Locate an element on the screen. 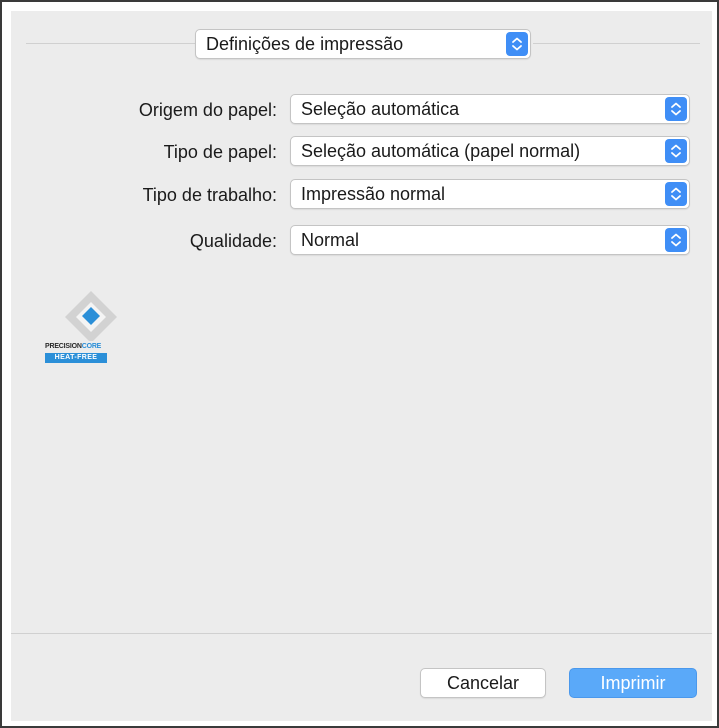 This screenshot has width=719, height=728. job-type-popup: Impressão normal is located at coordinates (490, 194).